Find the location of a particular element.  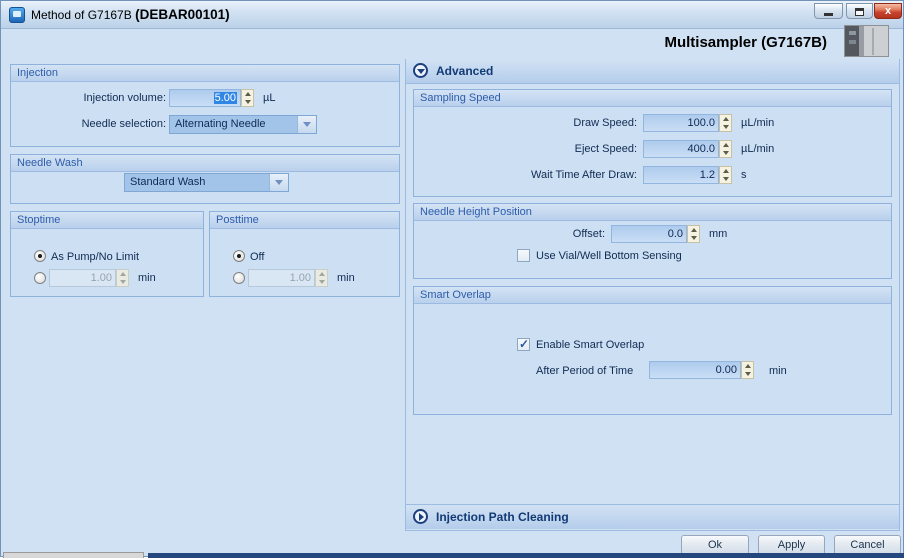

stoptime-as-pump-label: As Pump/No Limit is located at coordinates (95, 257).